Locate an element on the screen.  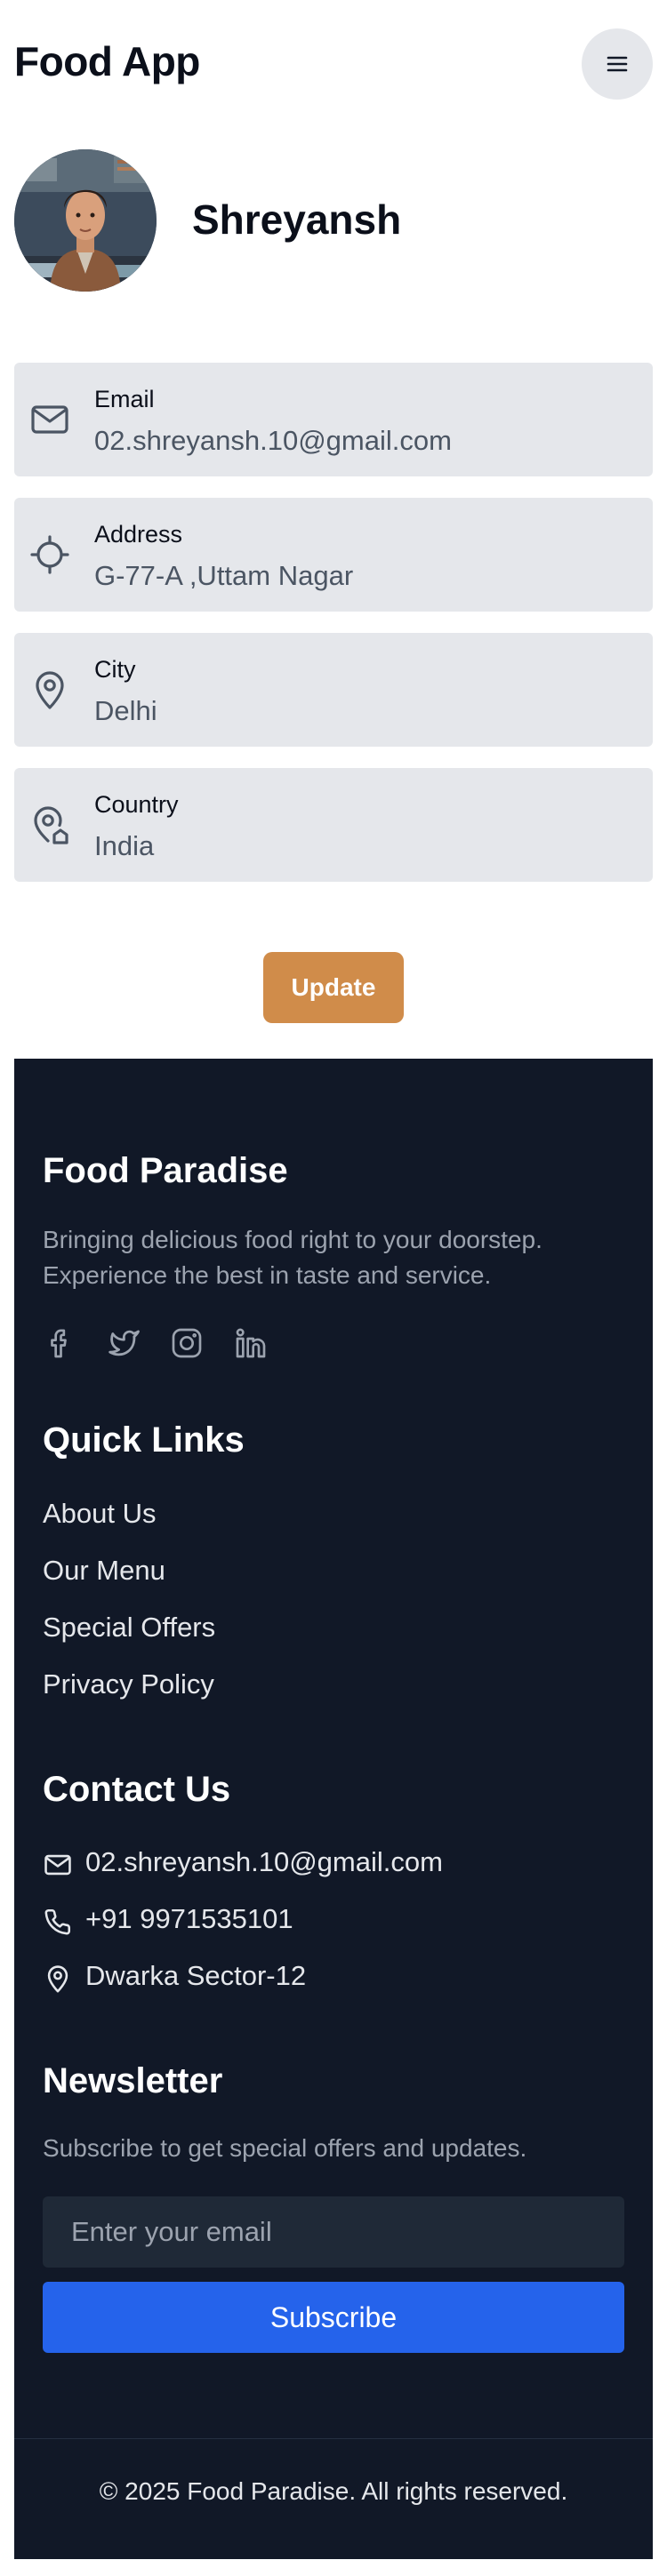
twitter-link is located at coordinates (123, 1343).